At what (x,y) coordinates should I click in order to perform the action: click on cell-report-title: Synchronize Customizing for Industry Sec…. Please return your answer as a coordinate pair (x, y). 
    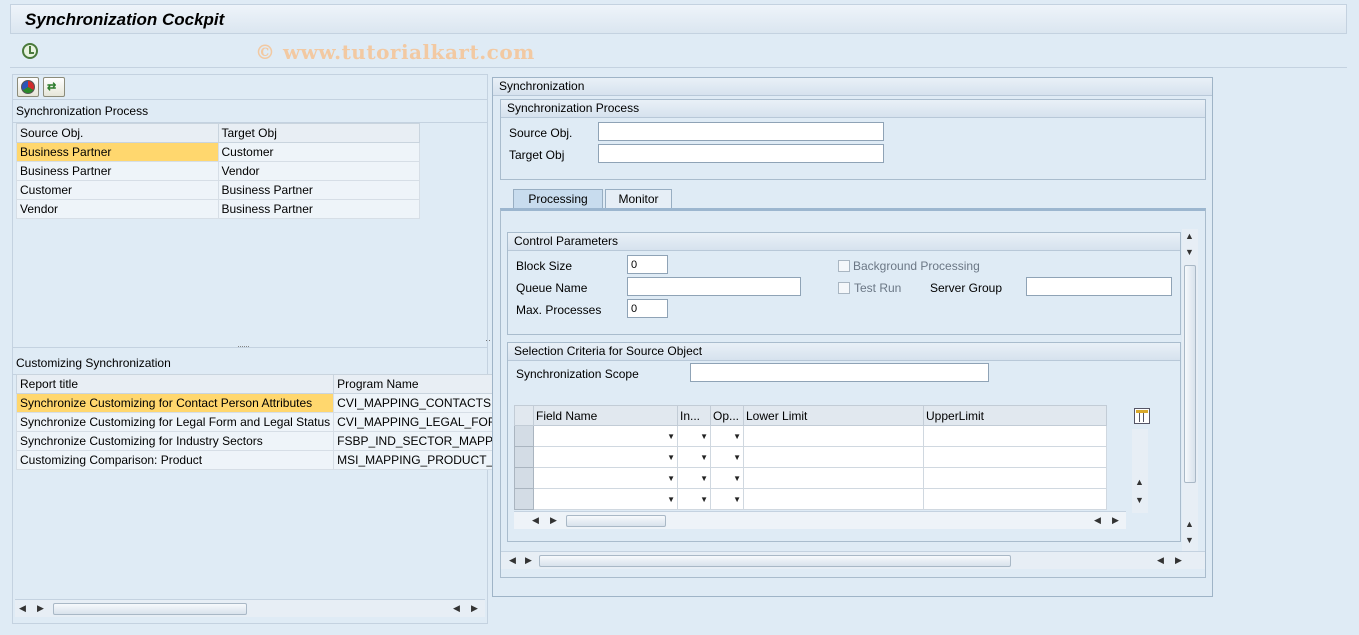
    Looking at the image, I should click on (175, 441).